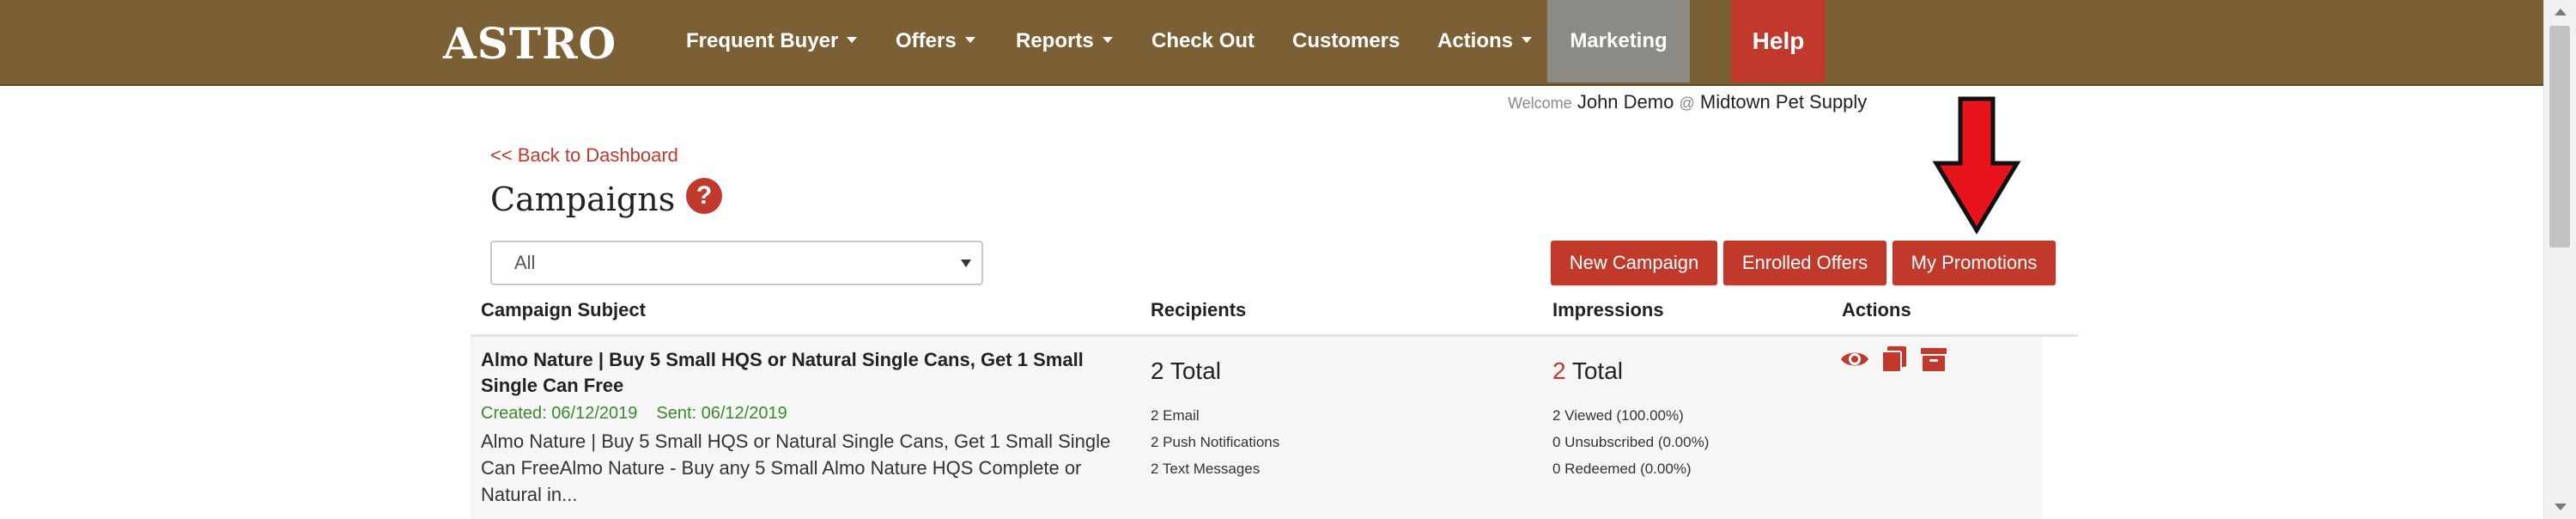 This screenshot has height=519, width=2576. I want to click on scroll-up-arrow-icon, so click(2561, 12).